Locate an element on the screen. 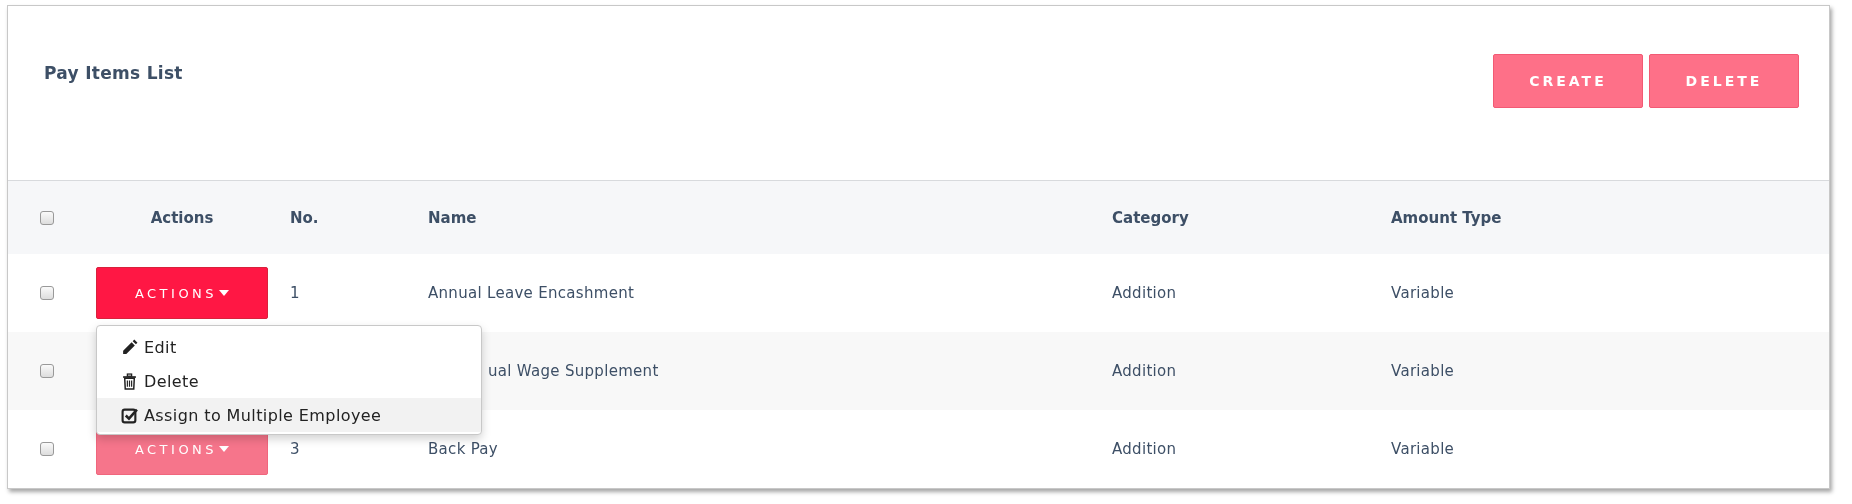 Image resolution: width=1852 pixels, height=504 pixels. table-cell-text: 1 is located at coordinates (294, 293).